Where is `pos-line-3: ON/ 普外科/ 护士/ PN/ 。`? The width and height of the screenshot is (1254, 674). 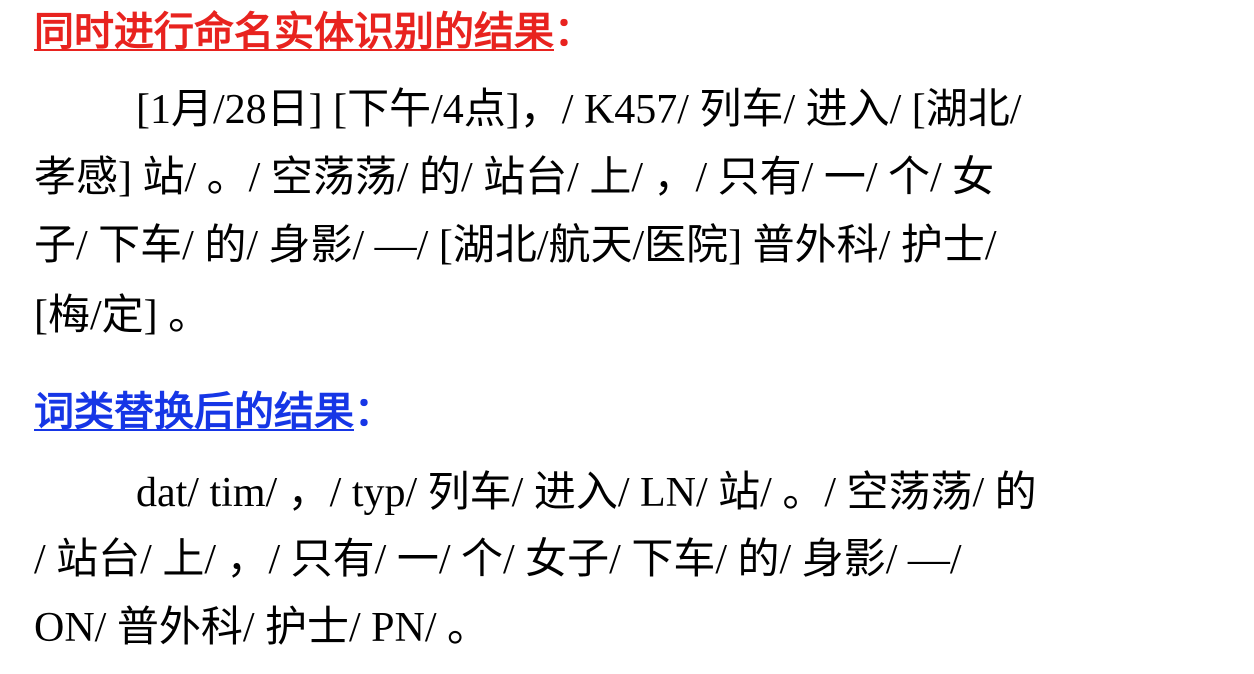 pos-line-3: ON/ 普外科/ 护士/ PN/ 。 is located at coordinates (262, 628).